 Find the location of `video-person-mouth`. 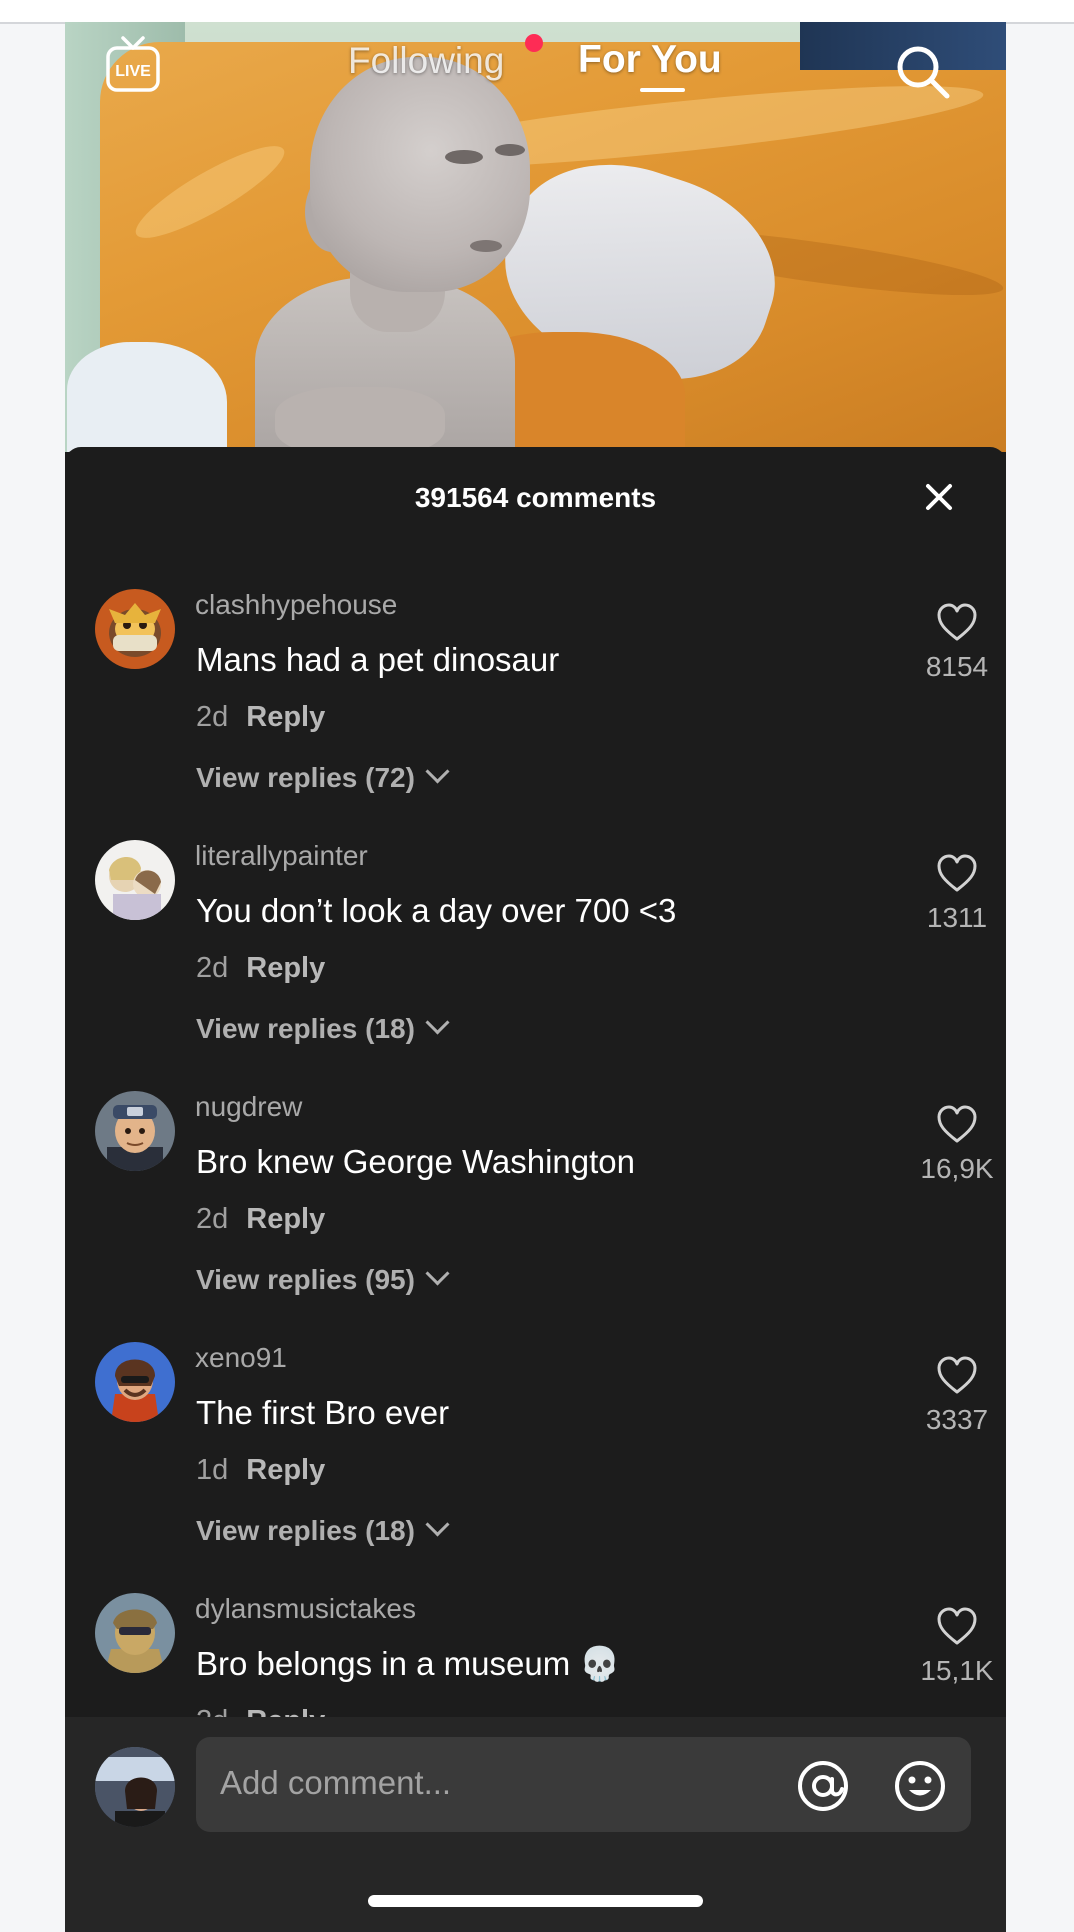

video-person-mouth is located at coordinates (486, 246).